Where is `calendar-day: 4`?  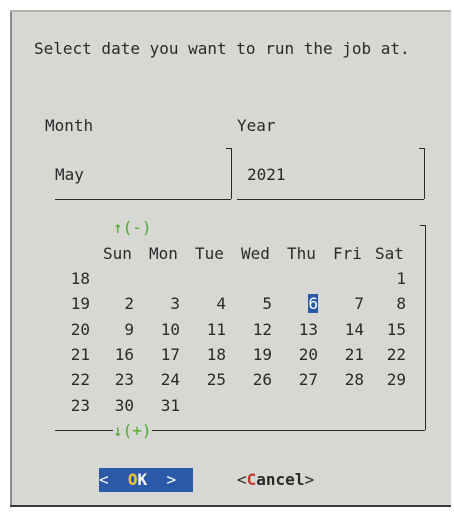
calendar-day: 4 is located at coordinates (214, 304).